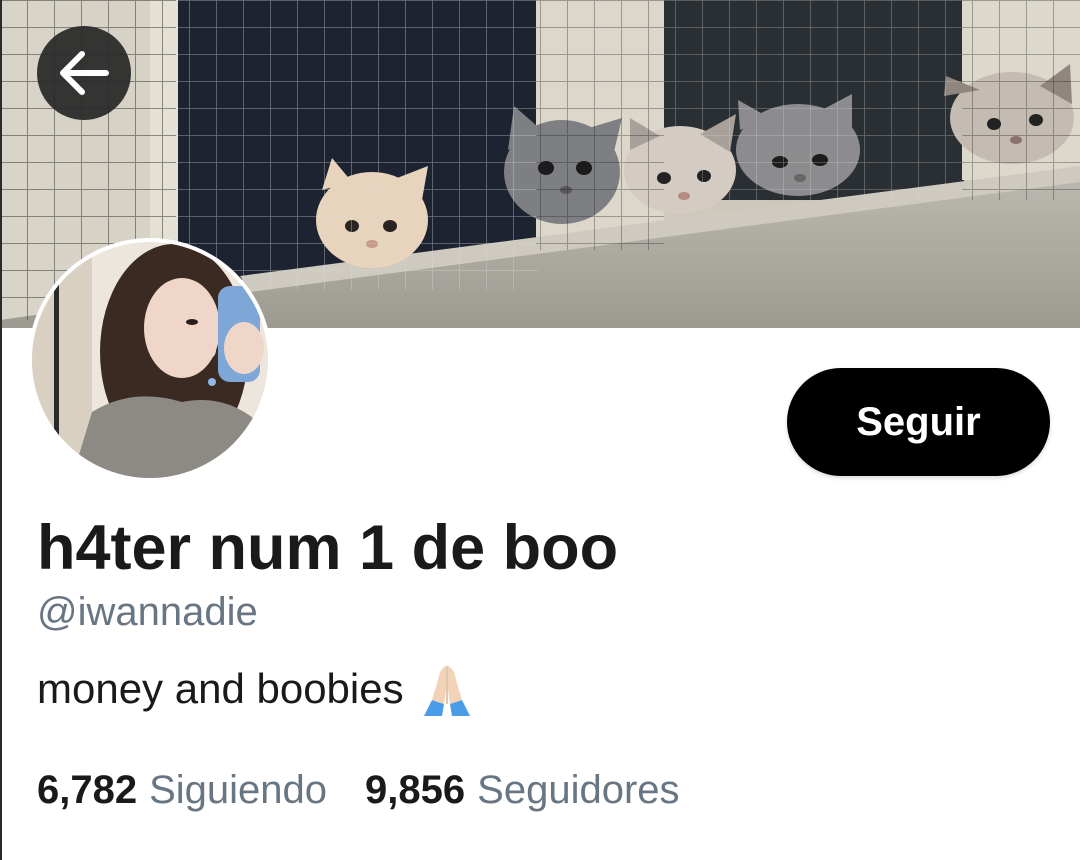  I want to click on followers-label: Seguidores, so click(578, 790).